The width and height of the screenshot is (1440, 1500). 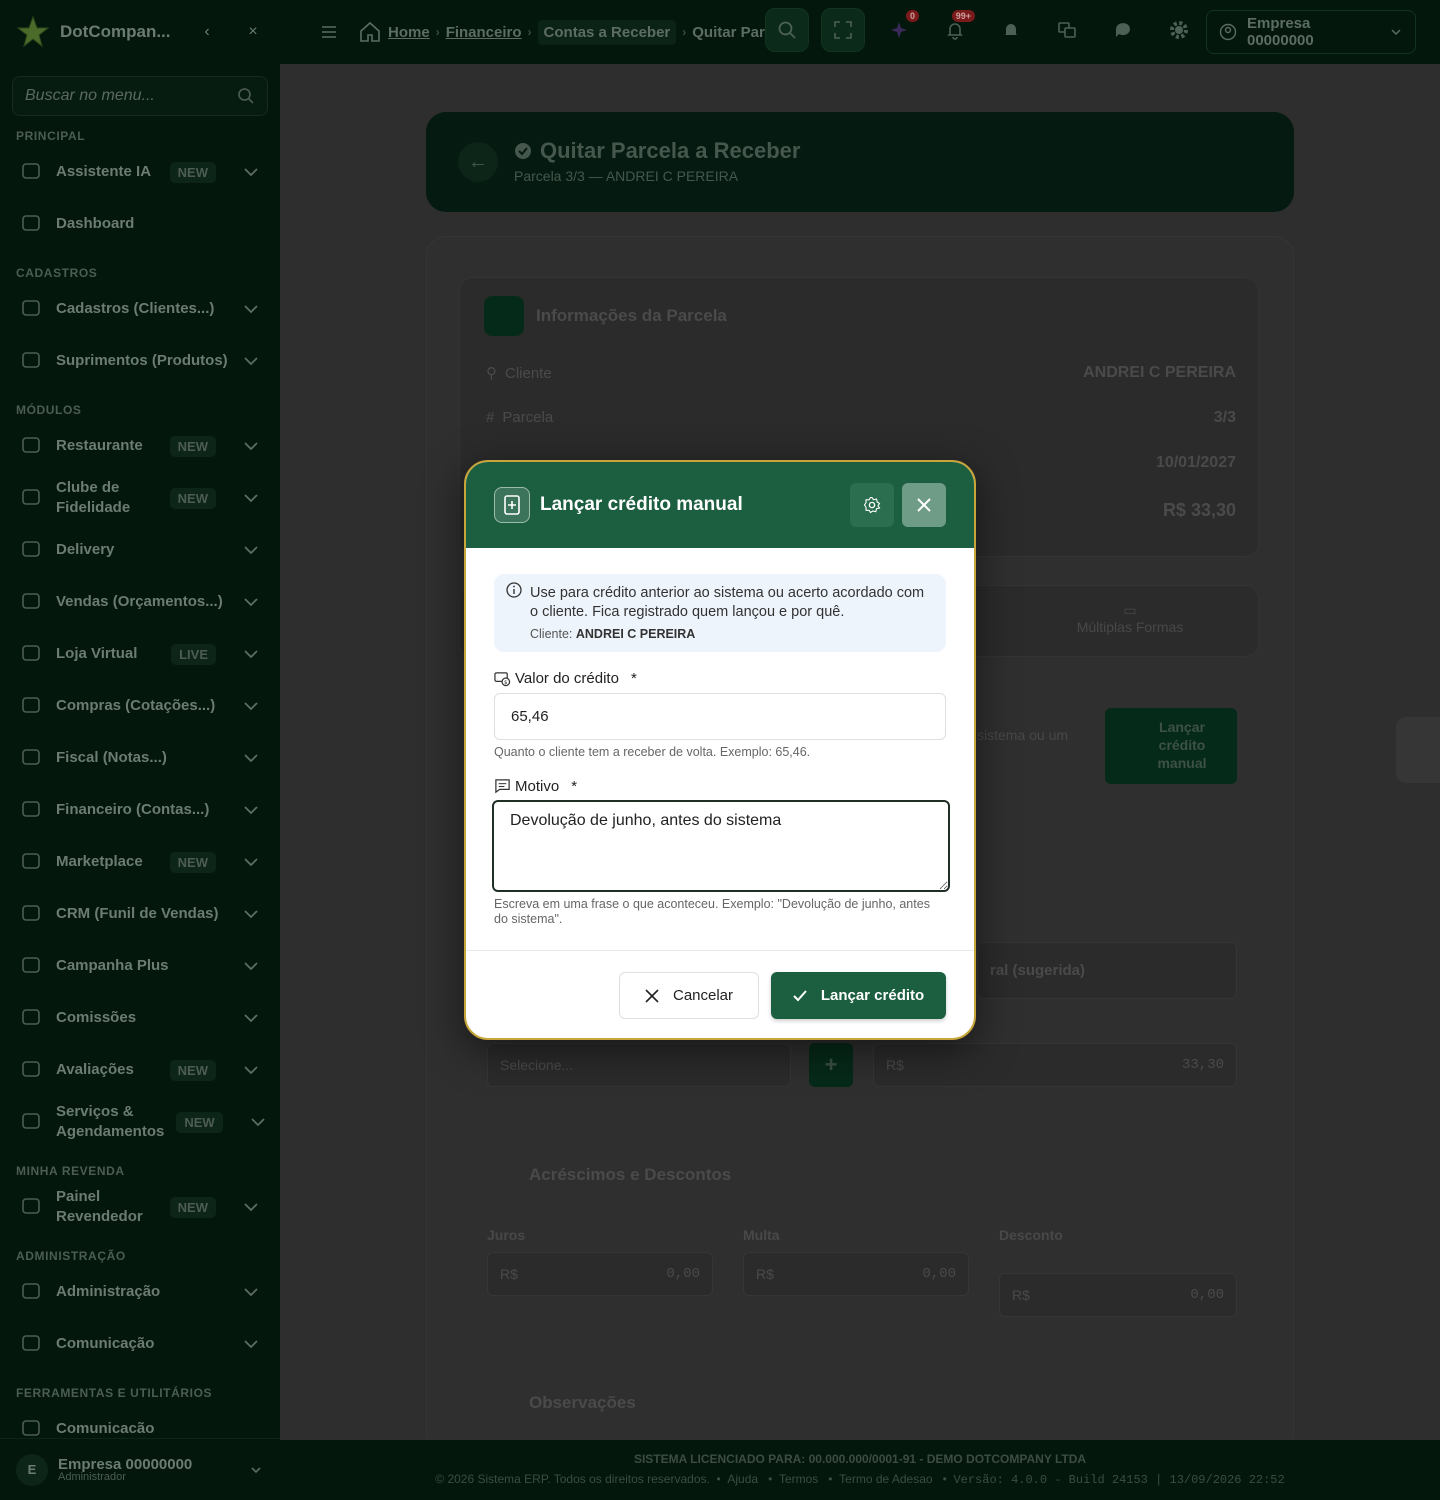 I want to click on ai-notifications-button: 0, so click(x=899, y=30).